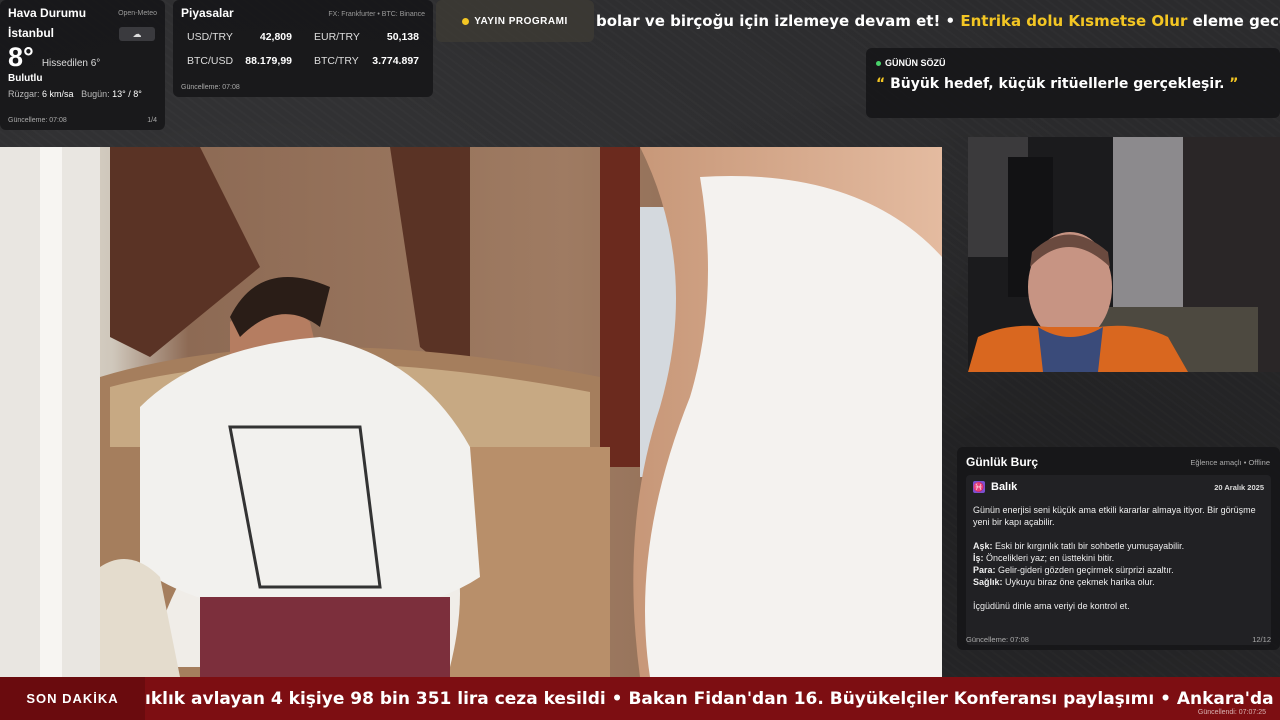 This screenshot has width=1280, height=720. What do you see at coordinates (210, 87) in the screenshot?
I see `markets-updated: Güncelleme: 07:08` at bounding box center [210, 87].